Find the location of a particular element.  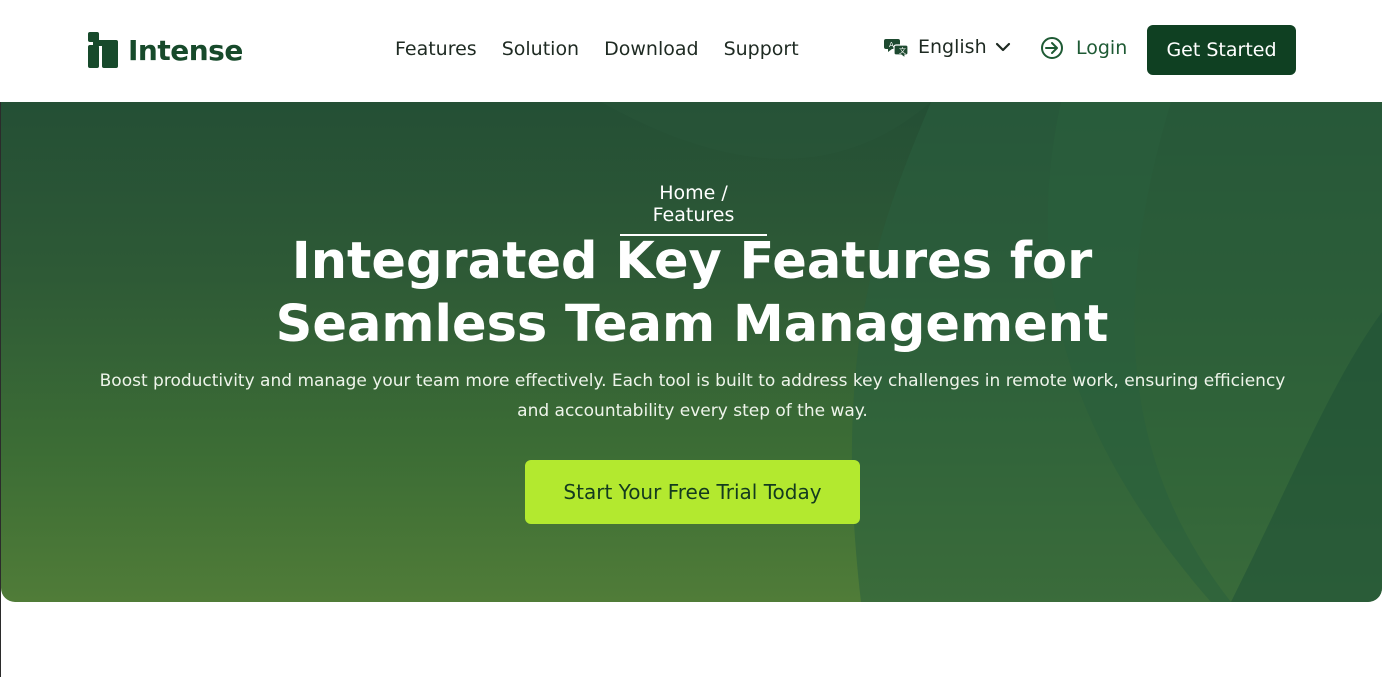

logo-mark-icon is located at coordinates (103, 50).